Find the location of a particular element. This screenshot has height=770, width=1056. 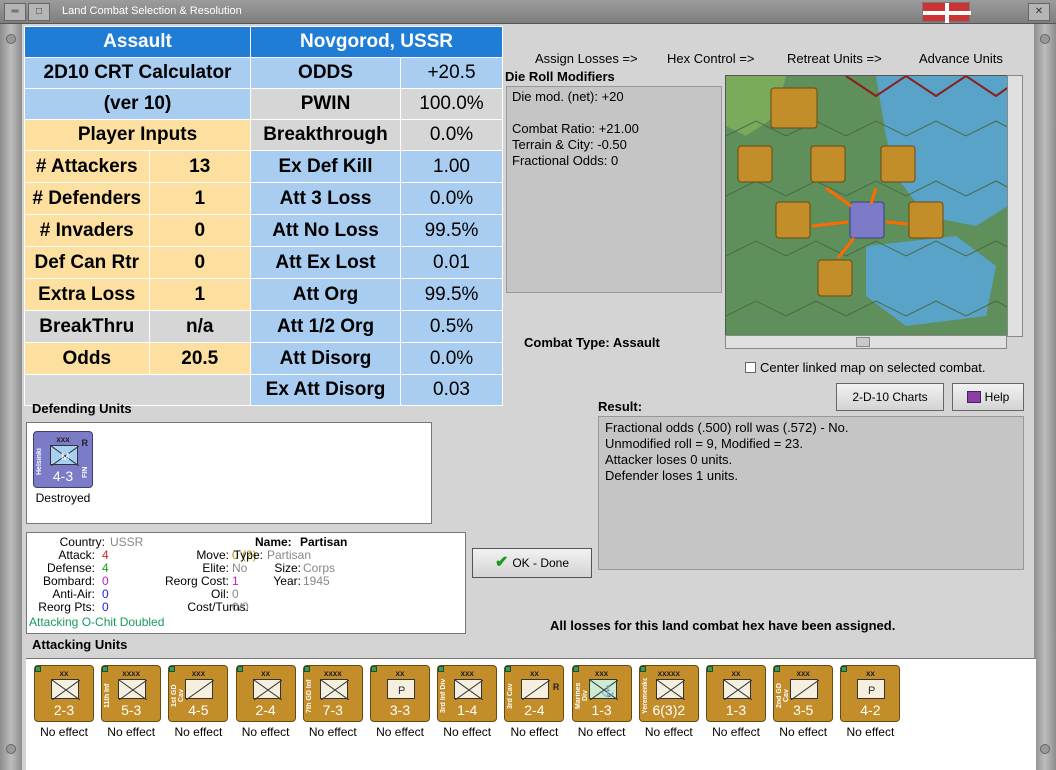

die-roll-line is located at coordinates (614, 113).